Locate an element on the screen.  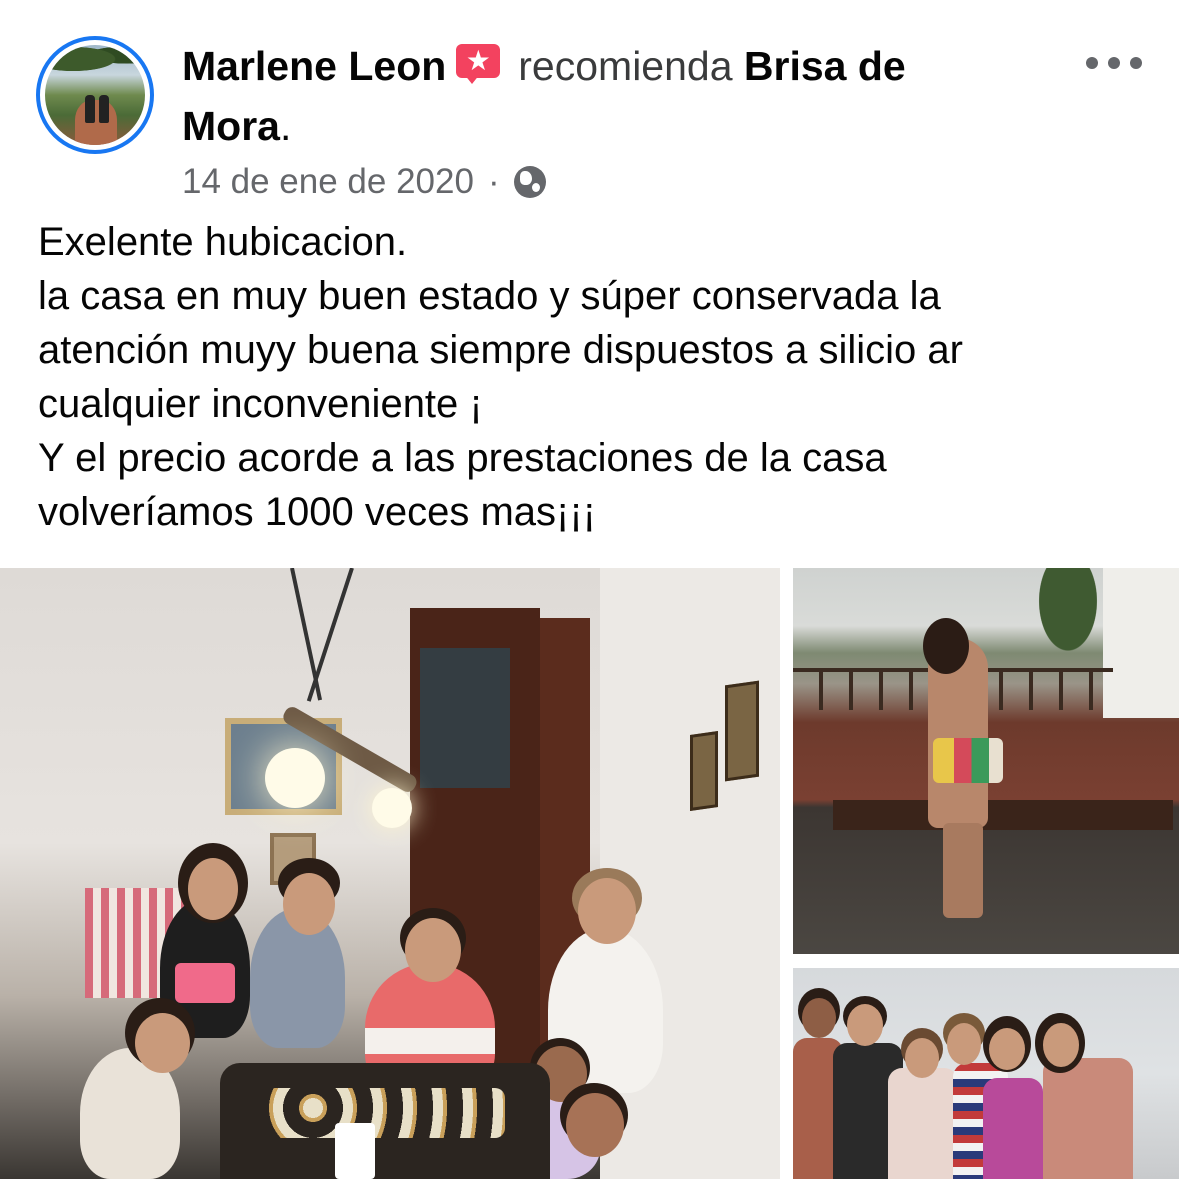
terrace-photo is located at coordinates (986, 761).